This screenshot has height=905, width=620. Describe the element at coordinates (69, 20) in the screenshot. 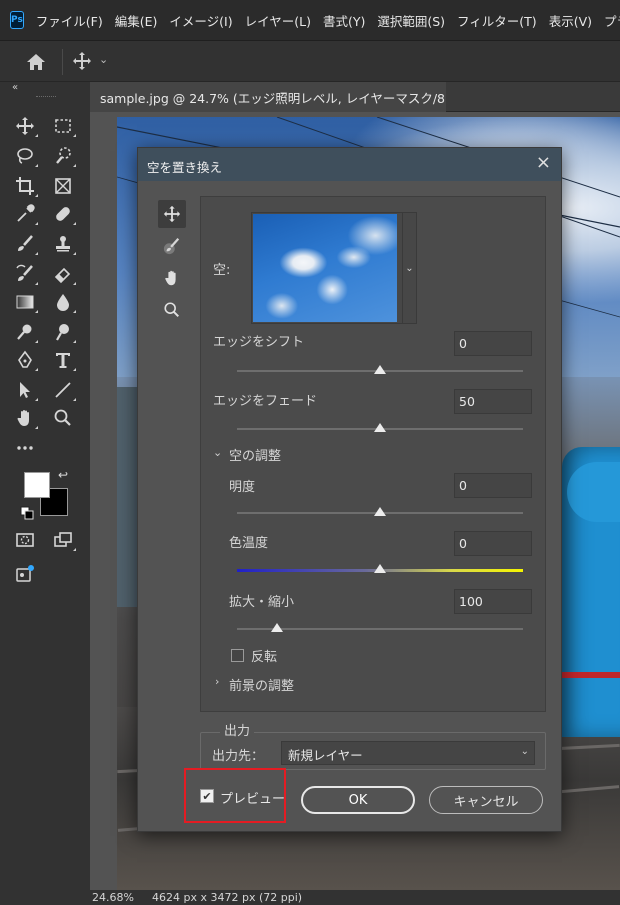

I see `menu-file: ファイル(F)` at that location.